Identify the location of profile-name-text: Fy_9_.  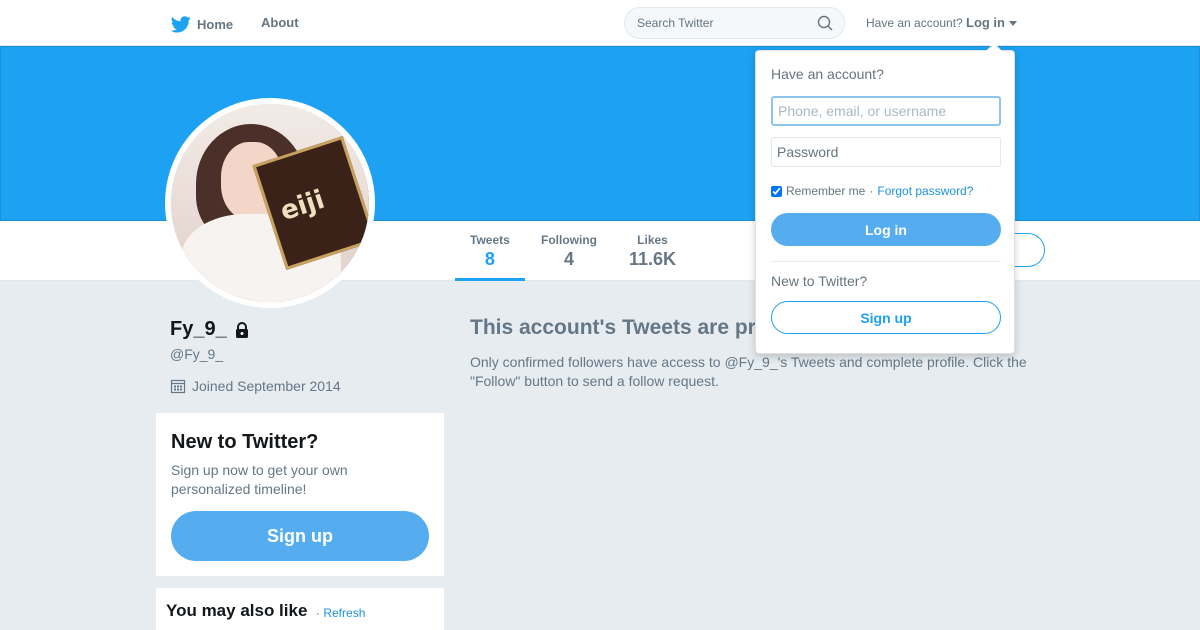
(198, 329).